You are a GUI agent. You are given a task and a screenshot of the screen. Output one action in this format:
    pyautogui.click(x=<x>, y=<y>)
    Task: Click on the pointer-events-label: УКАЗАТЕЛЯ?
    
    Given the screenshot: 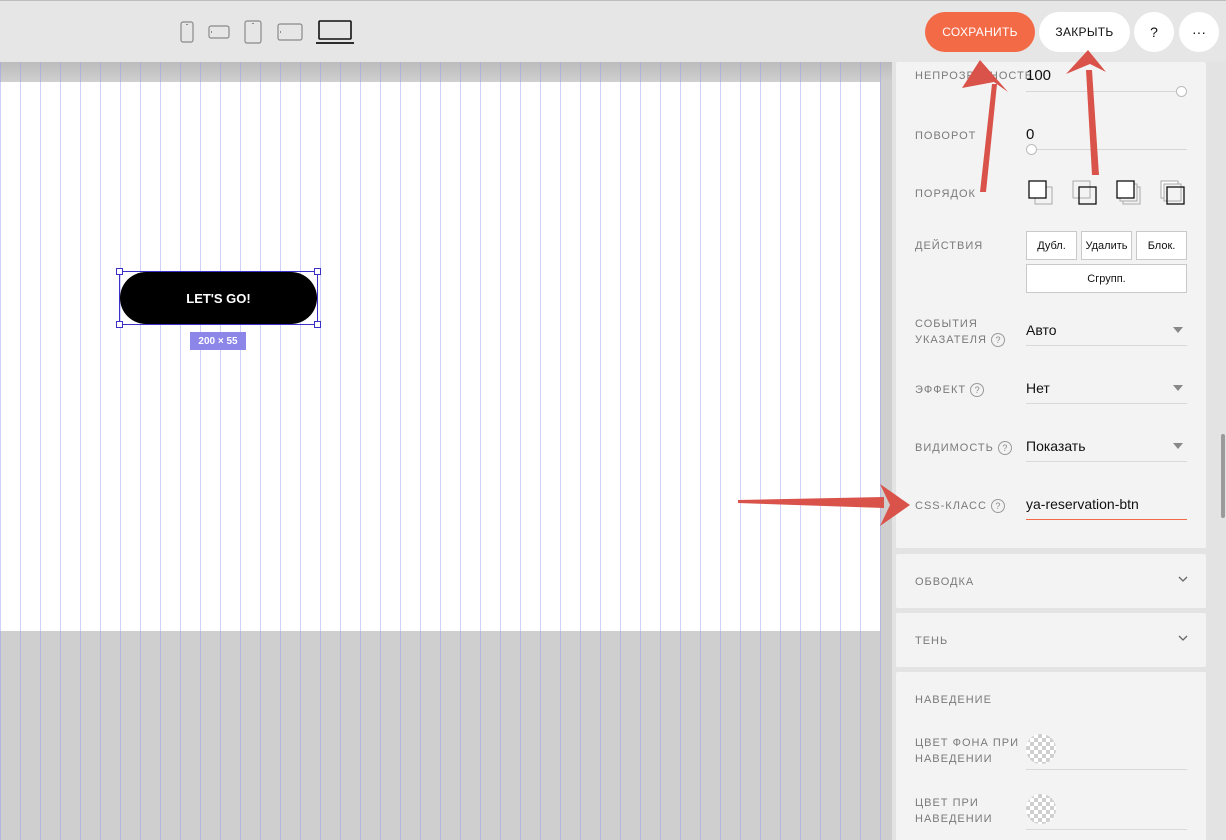 What is the action you would take?
    pyautogui.click(x=960, y=340)
    